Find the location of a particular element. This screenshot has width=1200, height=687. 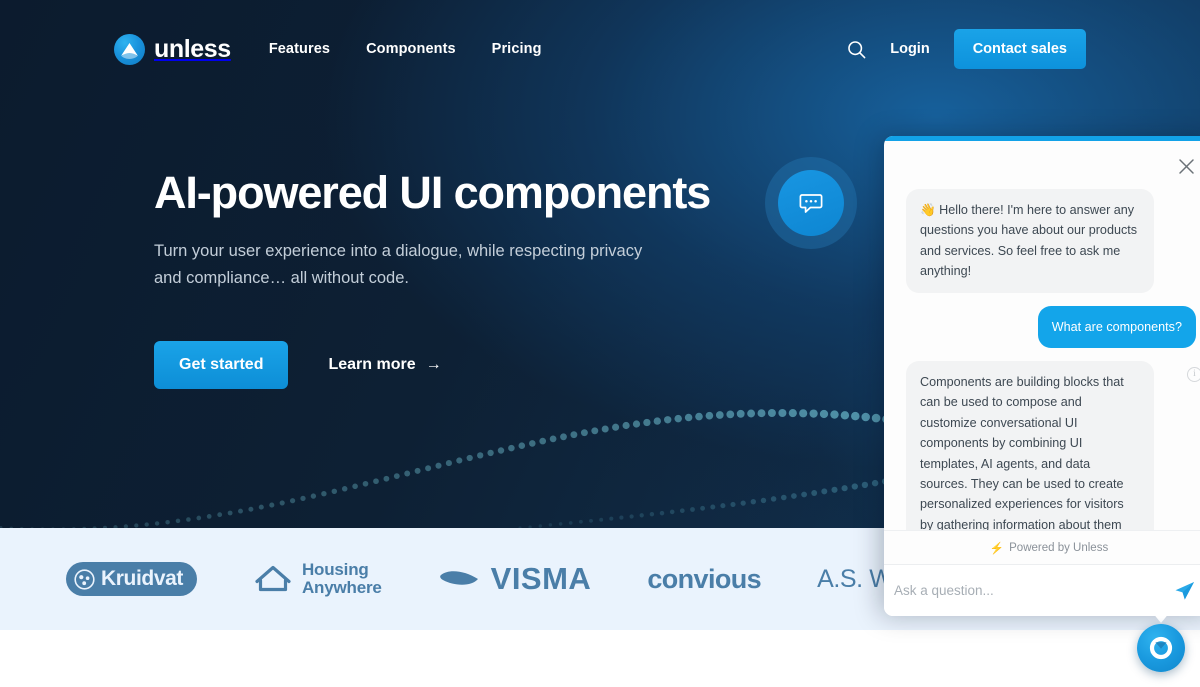

partner-logo-convious: convious is located at coordinates (704, 579).